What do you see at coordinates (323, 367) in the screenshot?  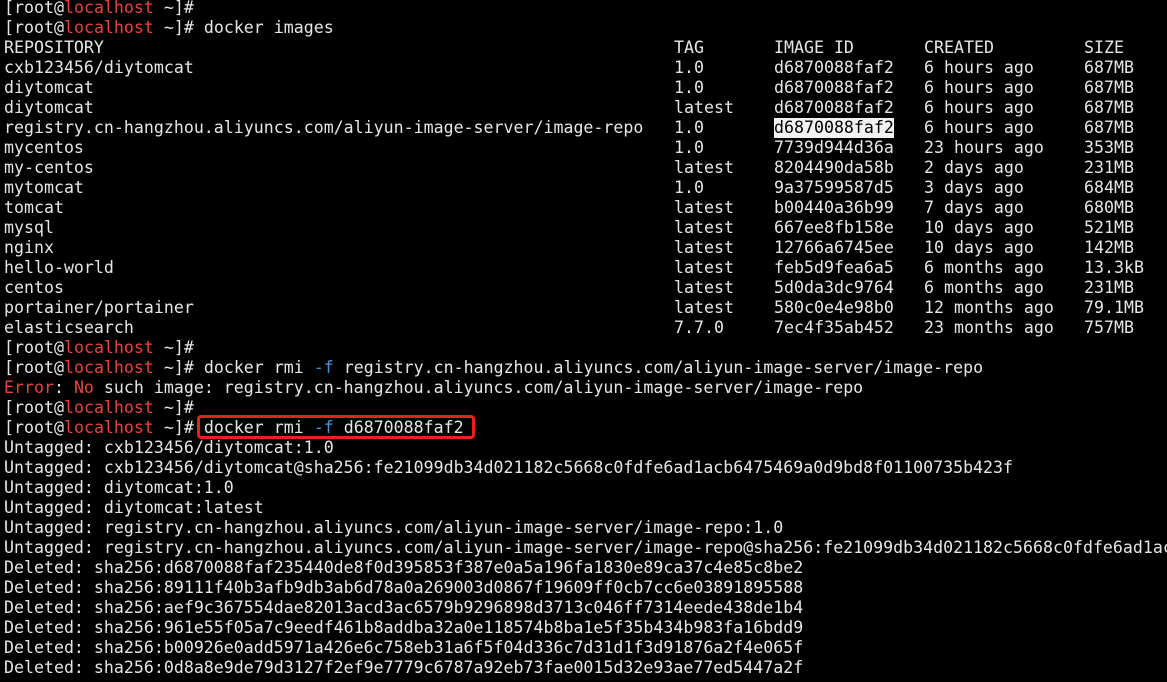 I see `force-flag: -f` at bounding box center [323, 367].